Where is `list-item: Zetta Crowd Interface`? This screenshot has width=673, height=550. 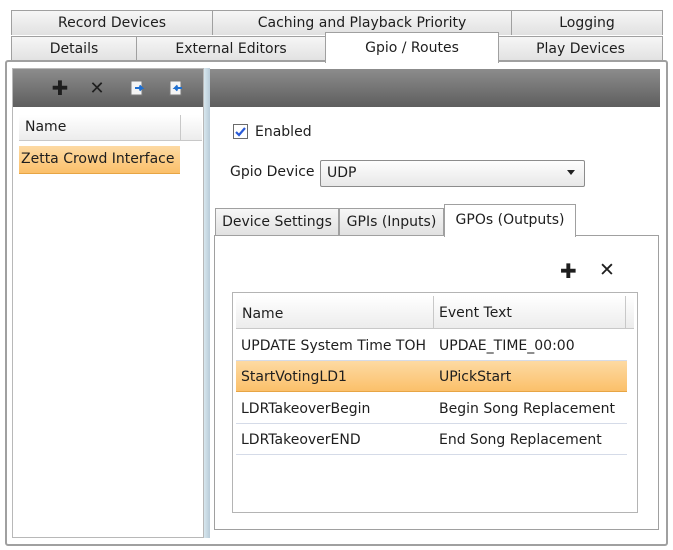 list-item: Zetta Crowd Interface is located at coordinates (99, 160).